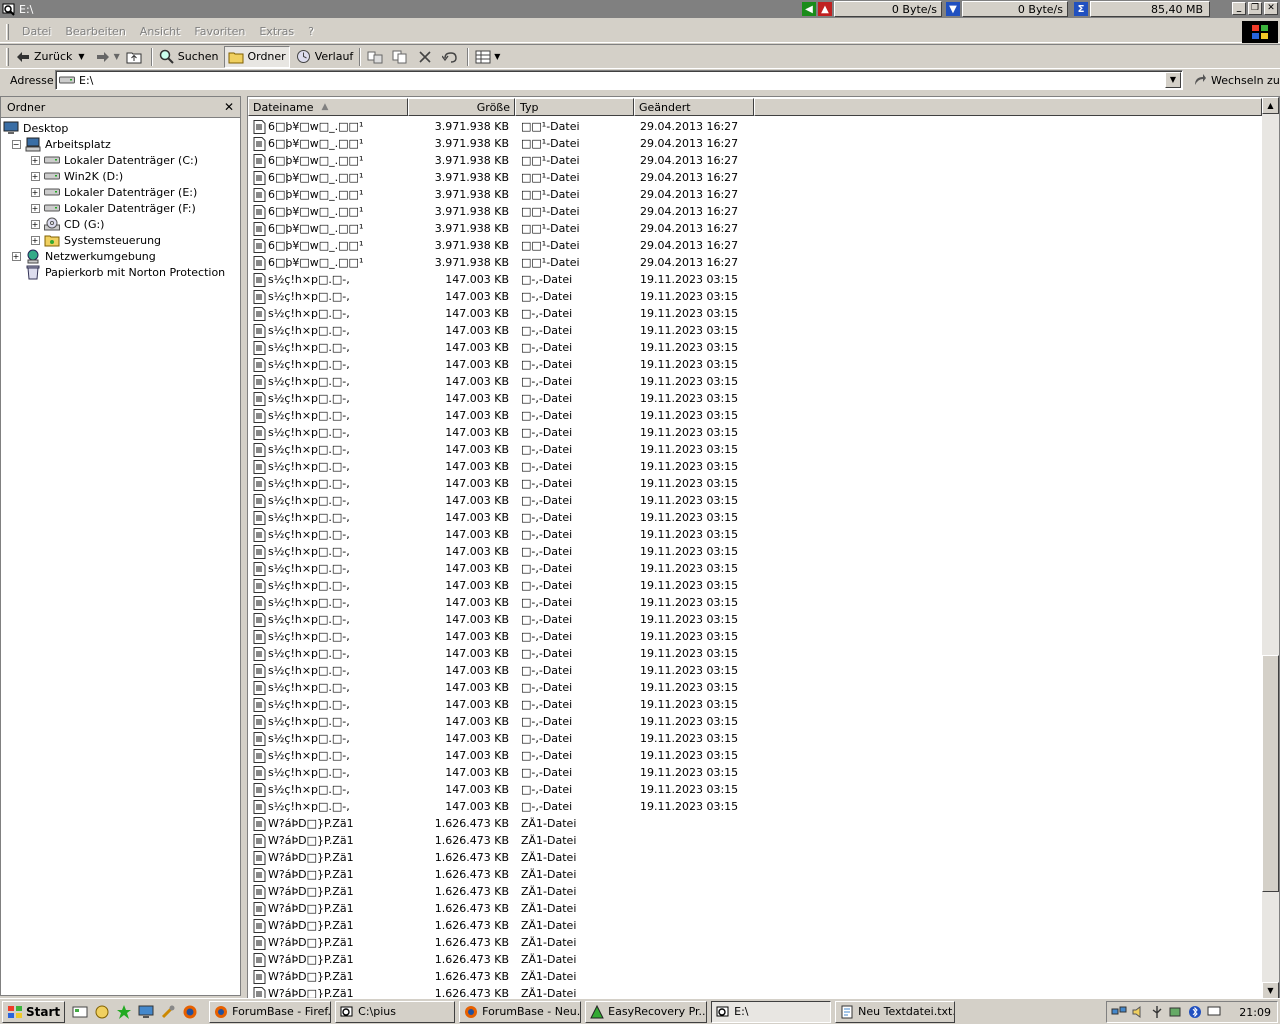 The image size is (1280, 1024). What do you see at coordinates (9, 9) in the screenshot?
I see `explorer-window-icon` at bounding box center [9, 9].